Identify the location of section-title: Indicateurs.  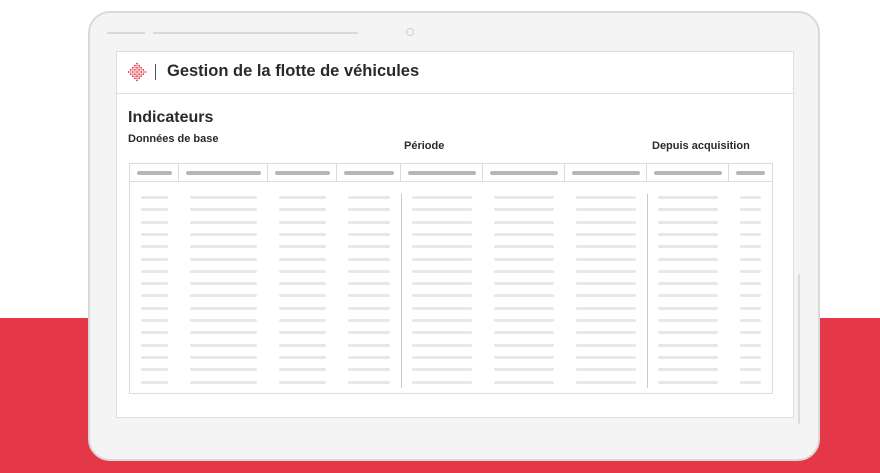
(171, 117).